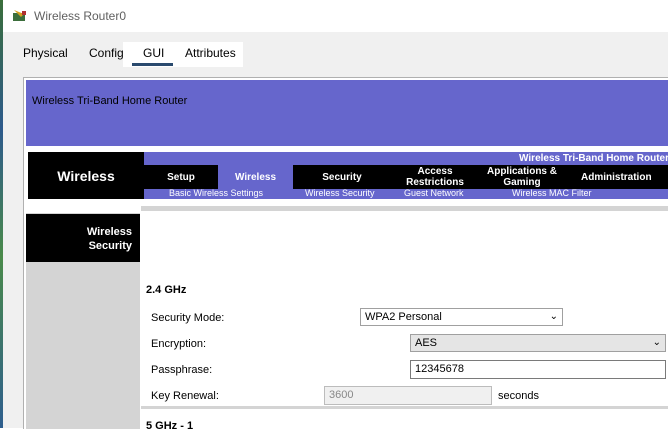  I want to click on key-renewal-label: Key Renewal:, so click(185, 396).